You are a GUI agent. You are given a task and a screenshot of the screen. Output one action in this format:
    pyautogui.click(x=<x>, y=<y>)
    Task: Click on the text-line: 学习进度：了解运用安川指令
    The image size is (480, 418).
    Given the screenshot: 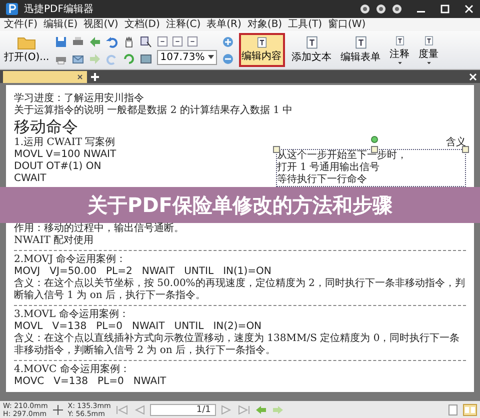 What is the action you would take?
    pyautogui.click(x=79, y=98)
    